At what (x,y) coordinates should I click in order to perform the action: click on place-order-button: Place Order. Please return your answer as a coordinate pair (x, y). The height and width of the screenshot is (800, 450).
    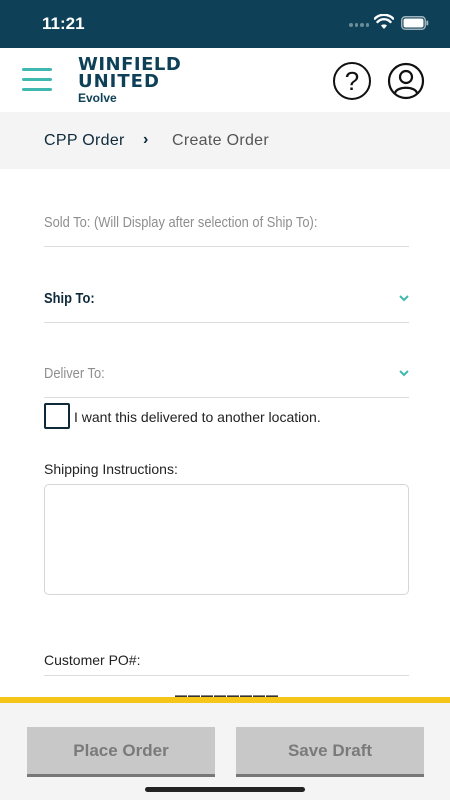
    Looking at the image, I should click on (121, 752).